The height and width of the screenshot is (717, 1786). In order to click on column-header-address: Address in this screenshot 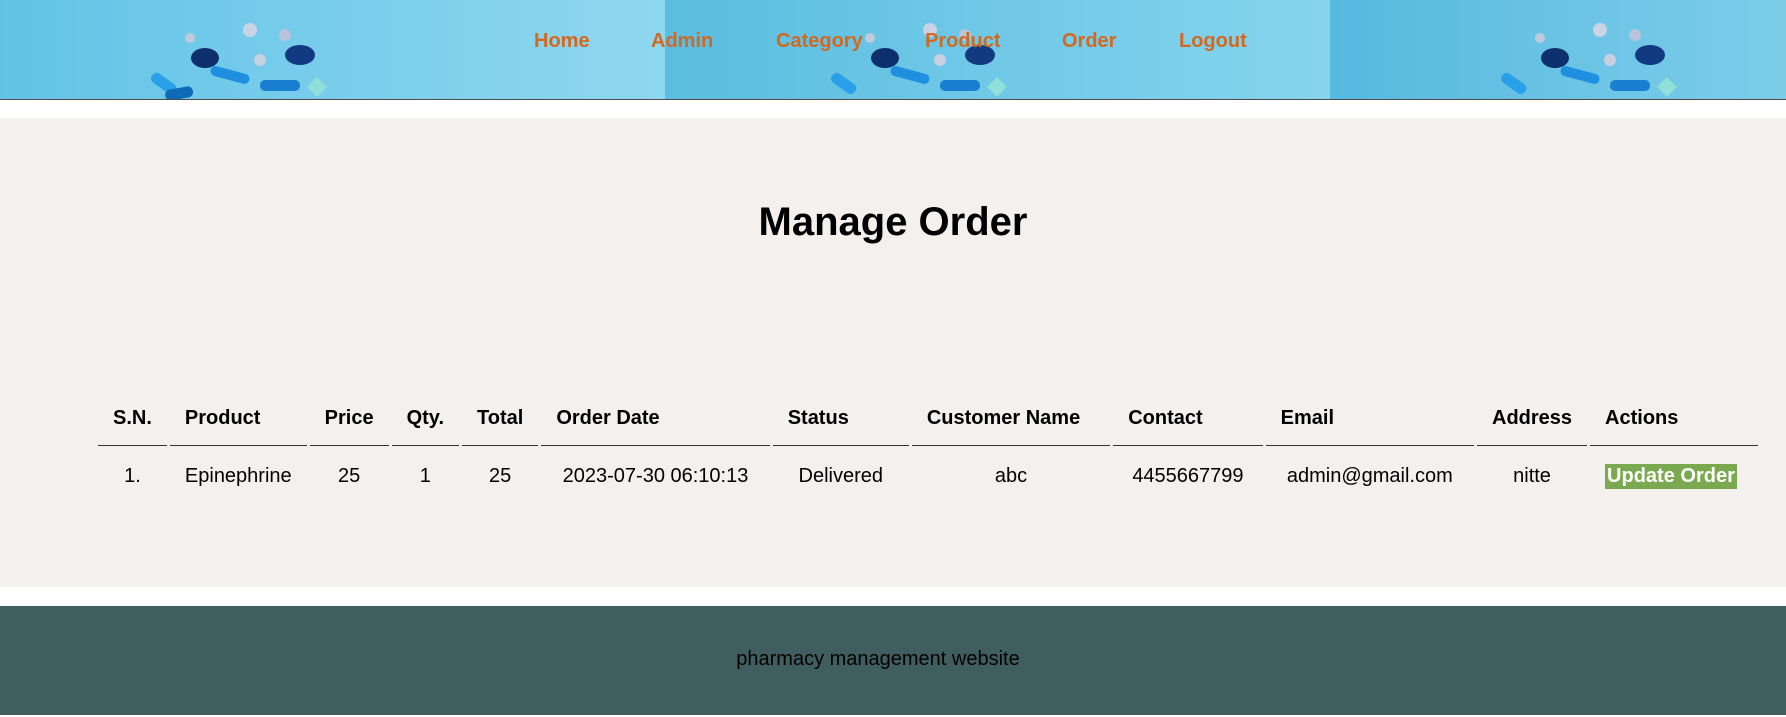, I will do `click(1532, 418)`.